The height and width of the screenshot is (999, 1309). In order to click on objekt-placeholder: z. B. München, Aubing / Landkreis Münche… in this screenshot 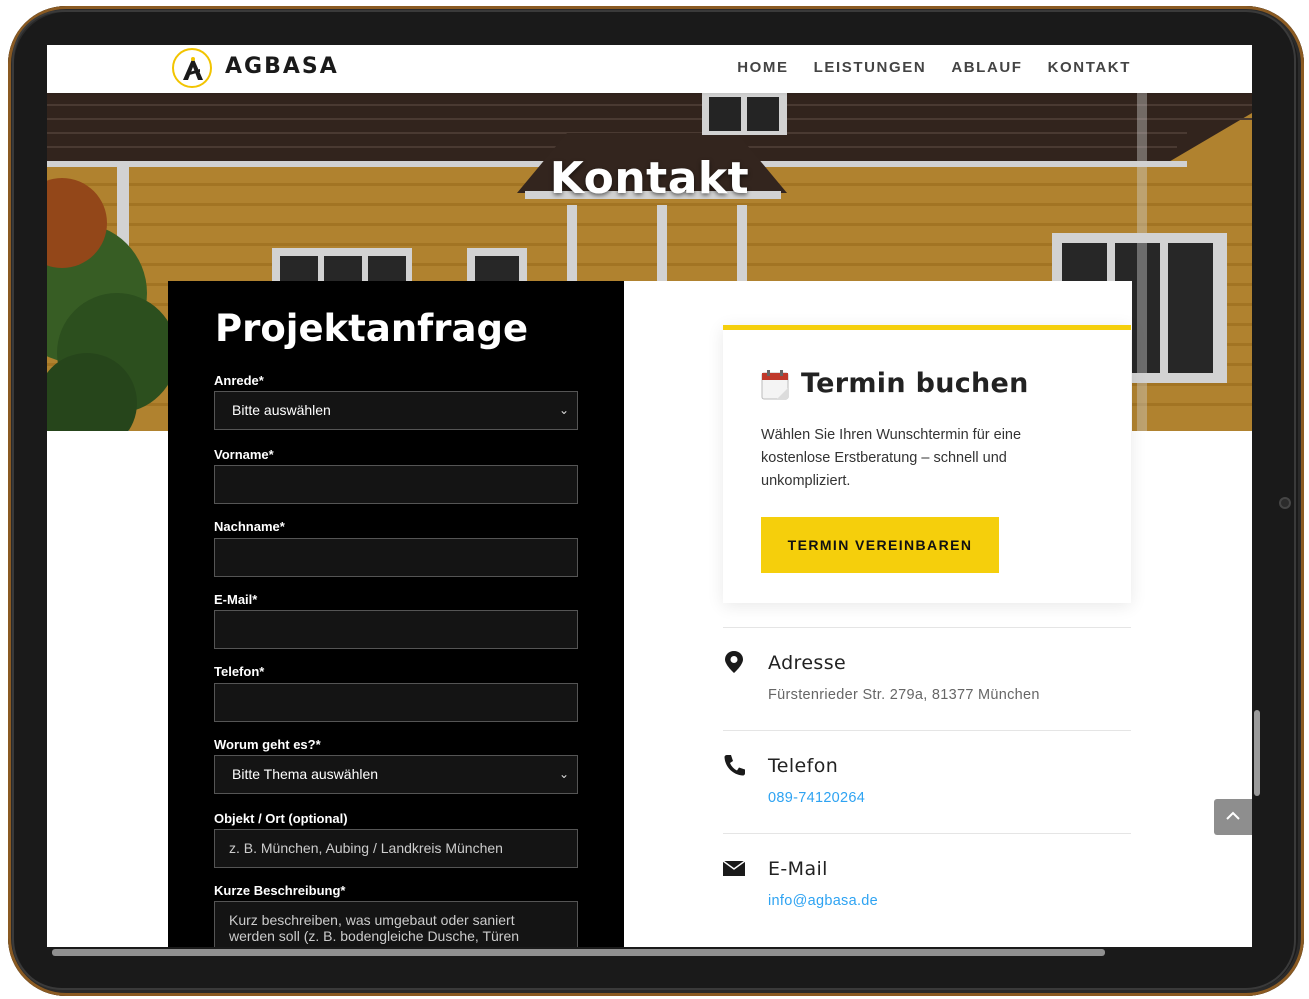, I will do `click(366, 848)`.